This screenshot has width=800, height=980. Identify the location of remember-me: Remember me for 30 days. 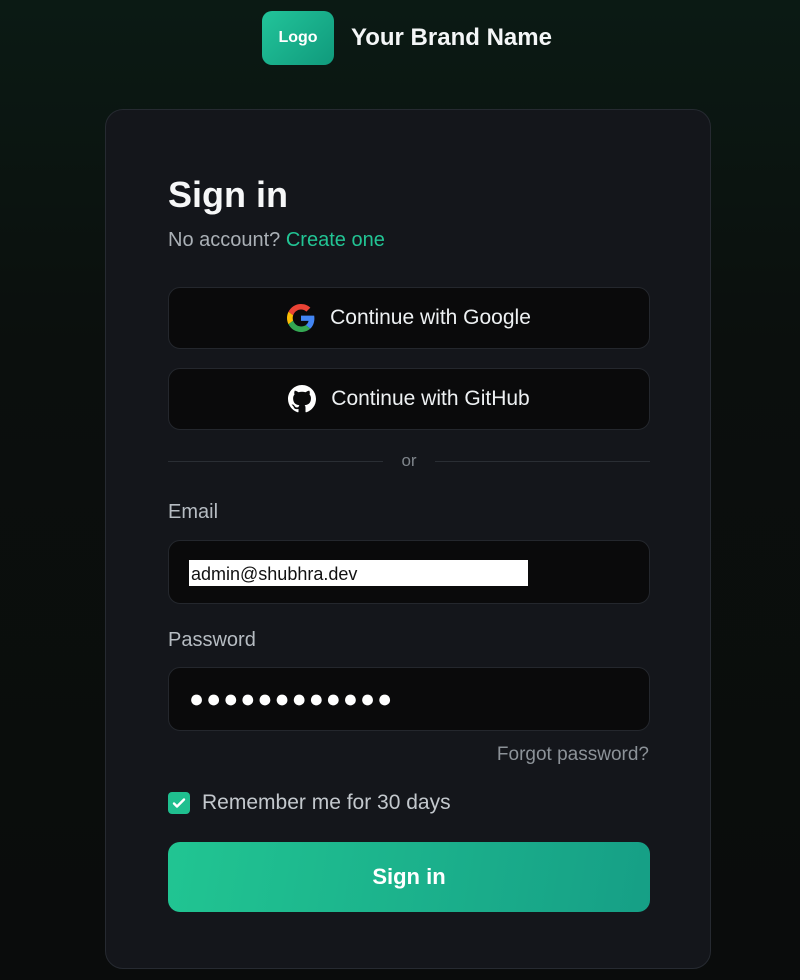
(309, 803).